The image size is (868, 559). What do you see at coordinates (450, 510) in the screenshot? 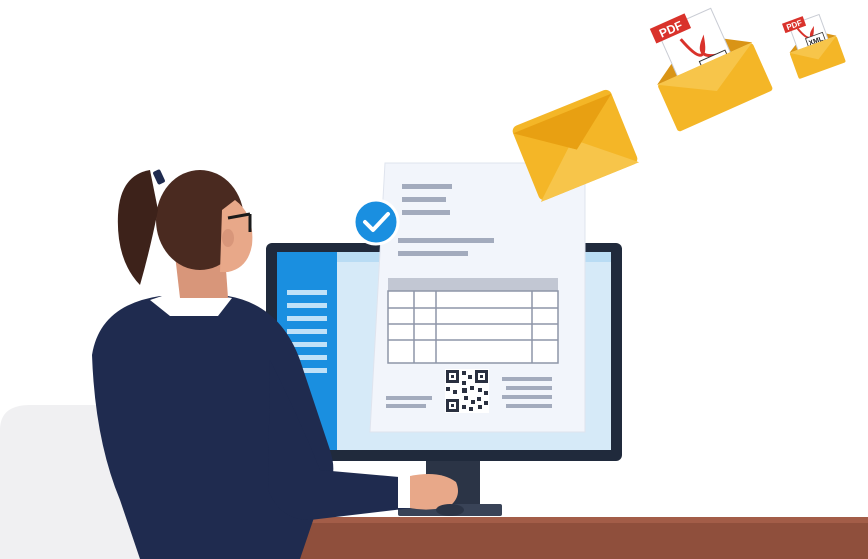
I see `mouse-icon` at bounding box center [450, 510].